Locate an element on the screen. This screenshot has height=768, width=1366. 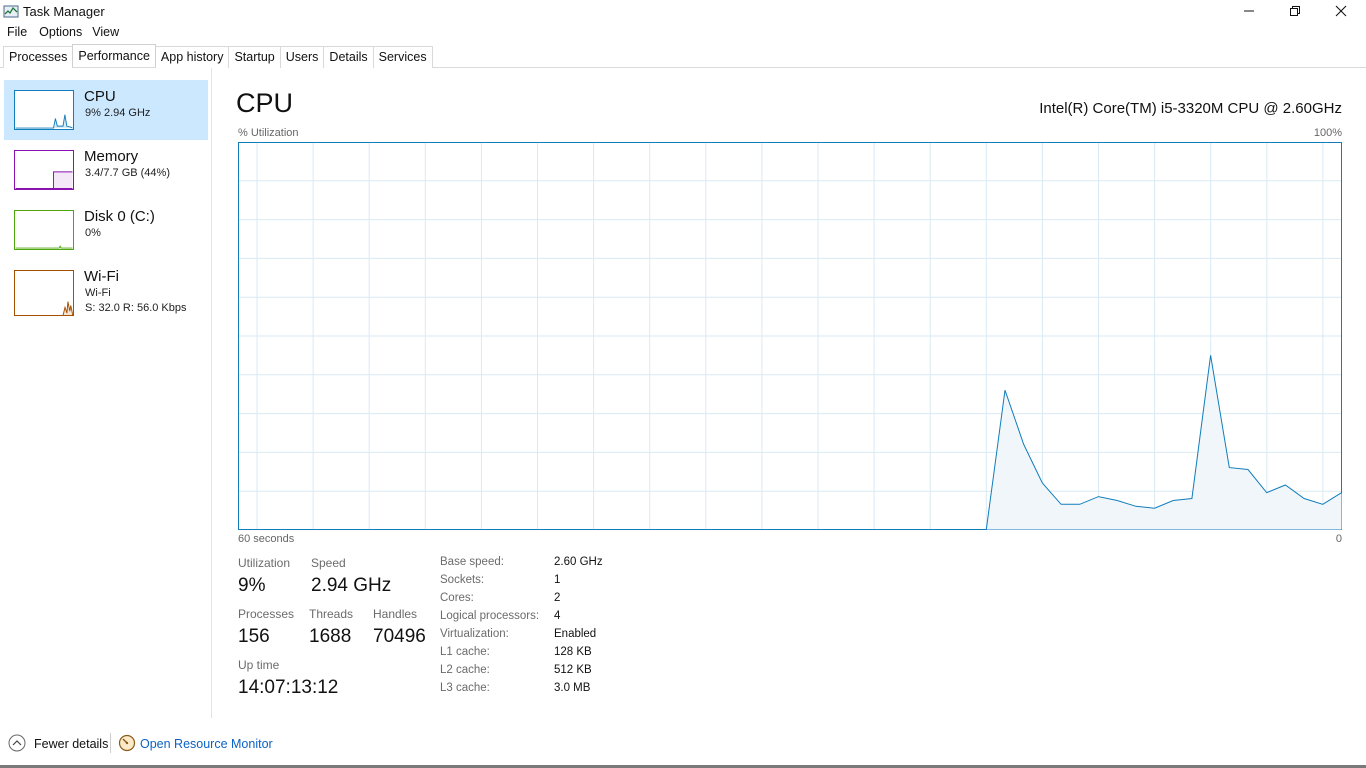
spec-label: Cores: is located at coordinates (457, 598).